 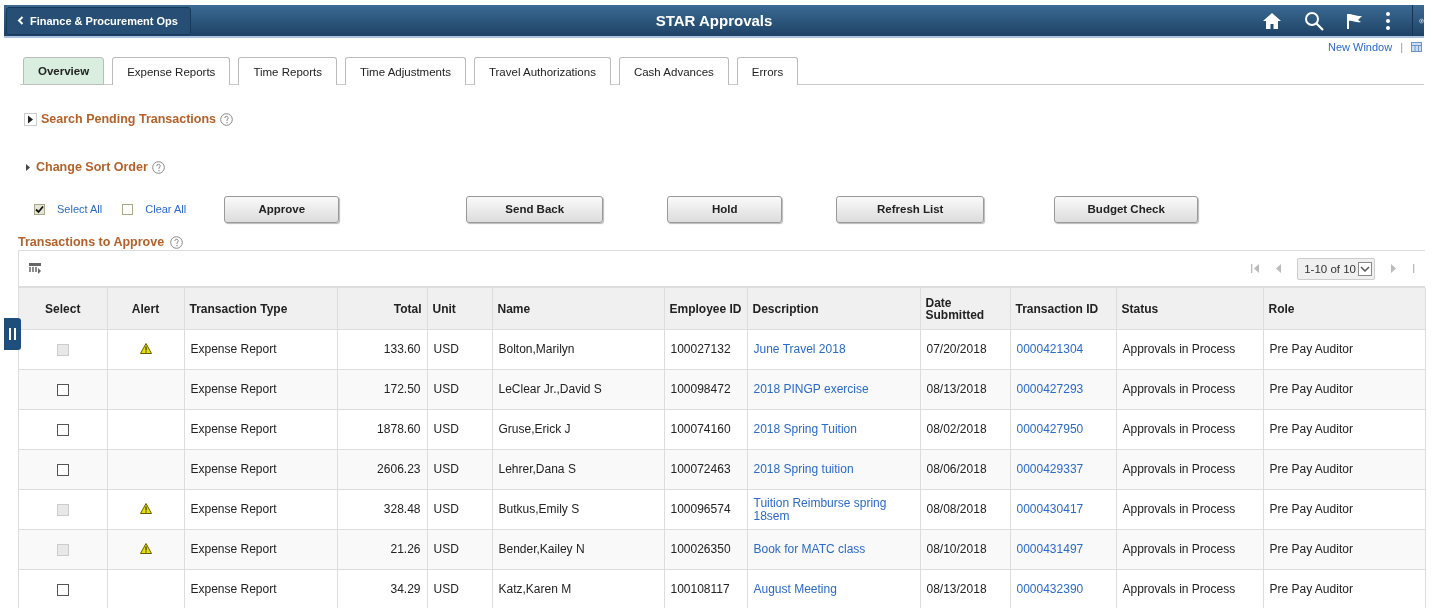 I want to click on select-all-link: Select All, so click(x=80, y=209).